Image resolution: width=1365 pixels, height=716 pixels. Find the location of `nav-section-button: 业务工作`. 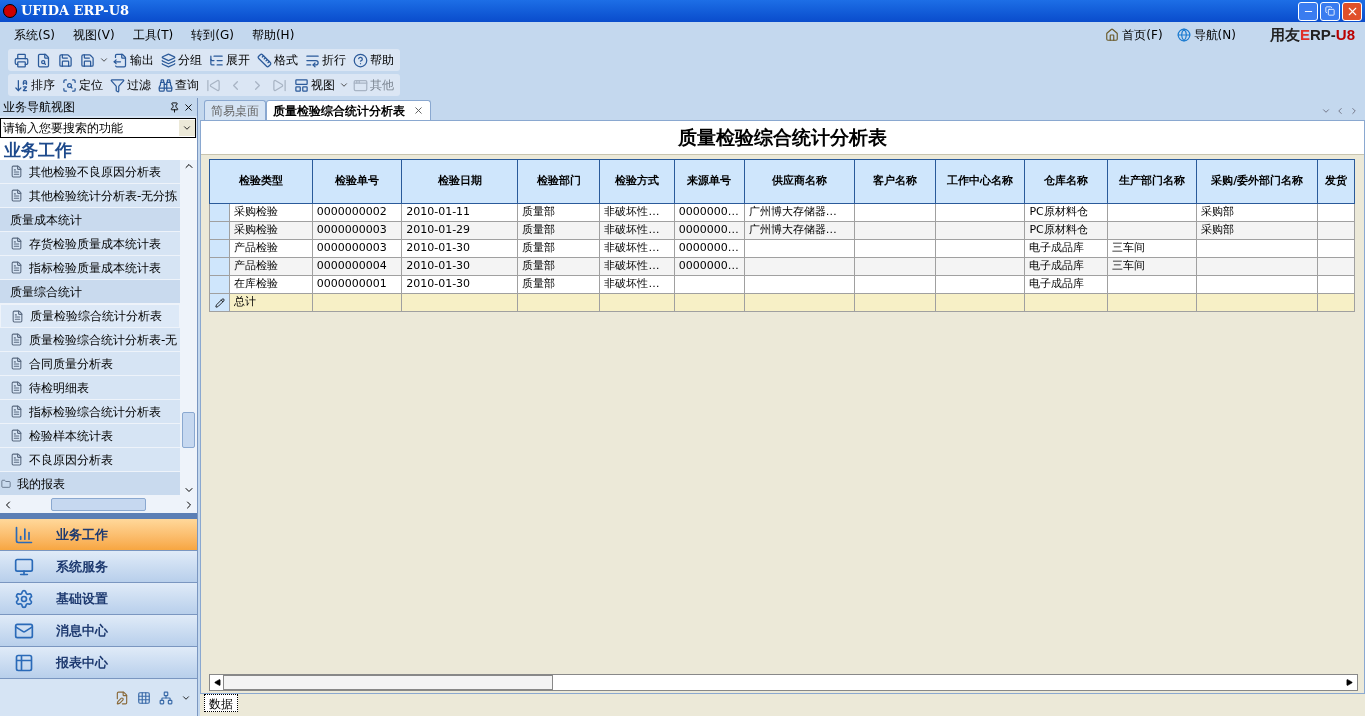

nav-section-button: 业务工作 is located at coordinates (98, 535).